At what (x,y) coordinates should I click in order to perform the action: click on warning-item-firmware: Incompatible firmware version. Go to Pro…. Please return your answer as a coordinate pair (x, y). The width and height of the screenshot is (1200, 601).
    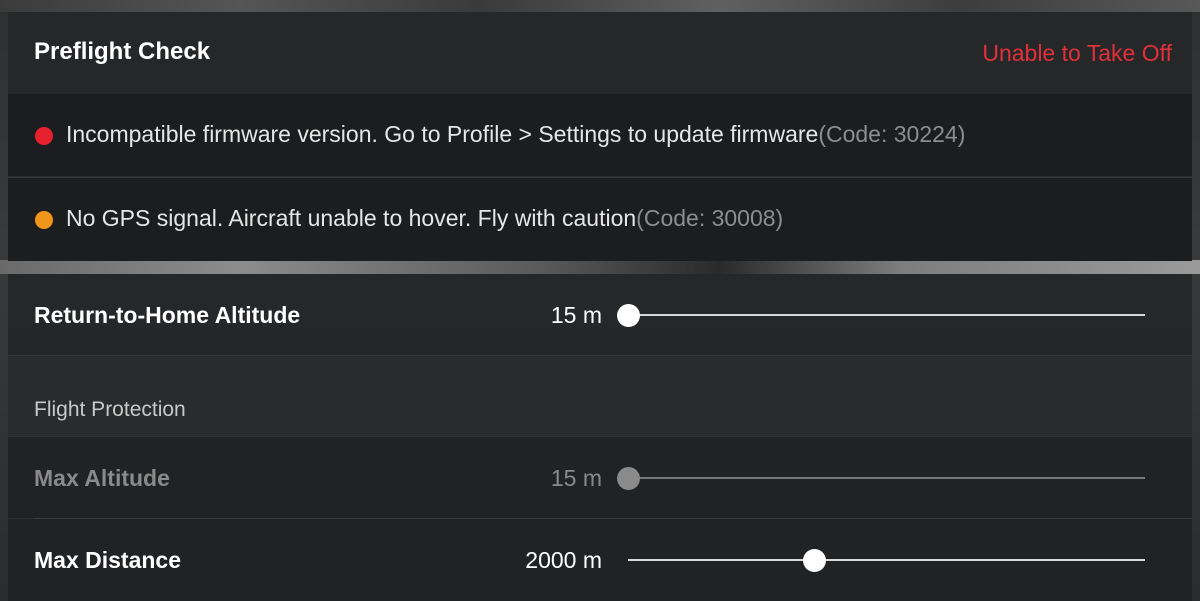
    Looking at the image, I should click on (600, 135).